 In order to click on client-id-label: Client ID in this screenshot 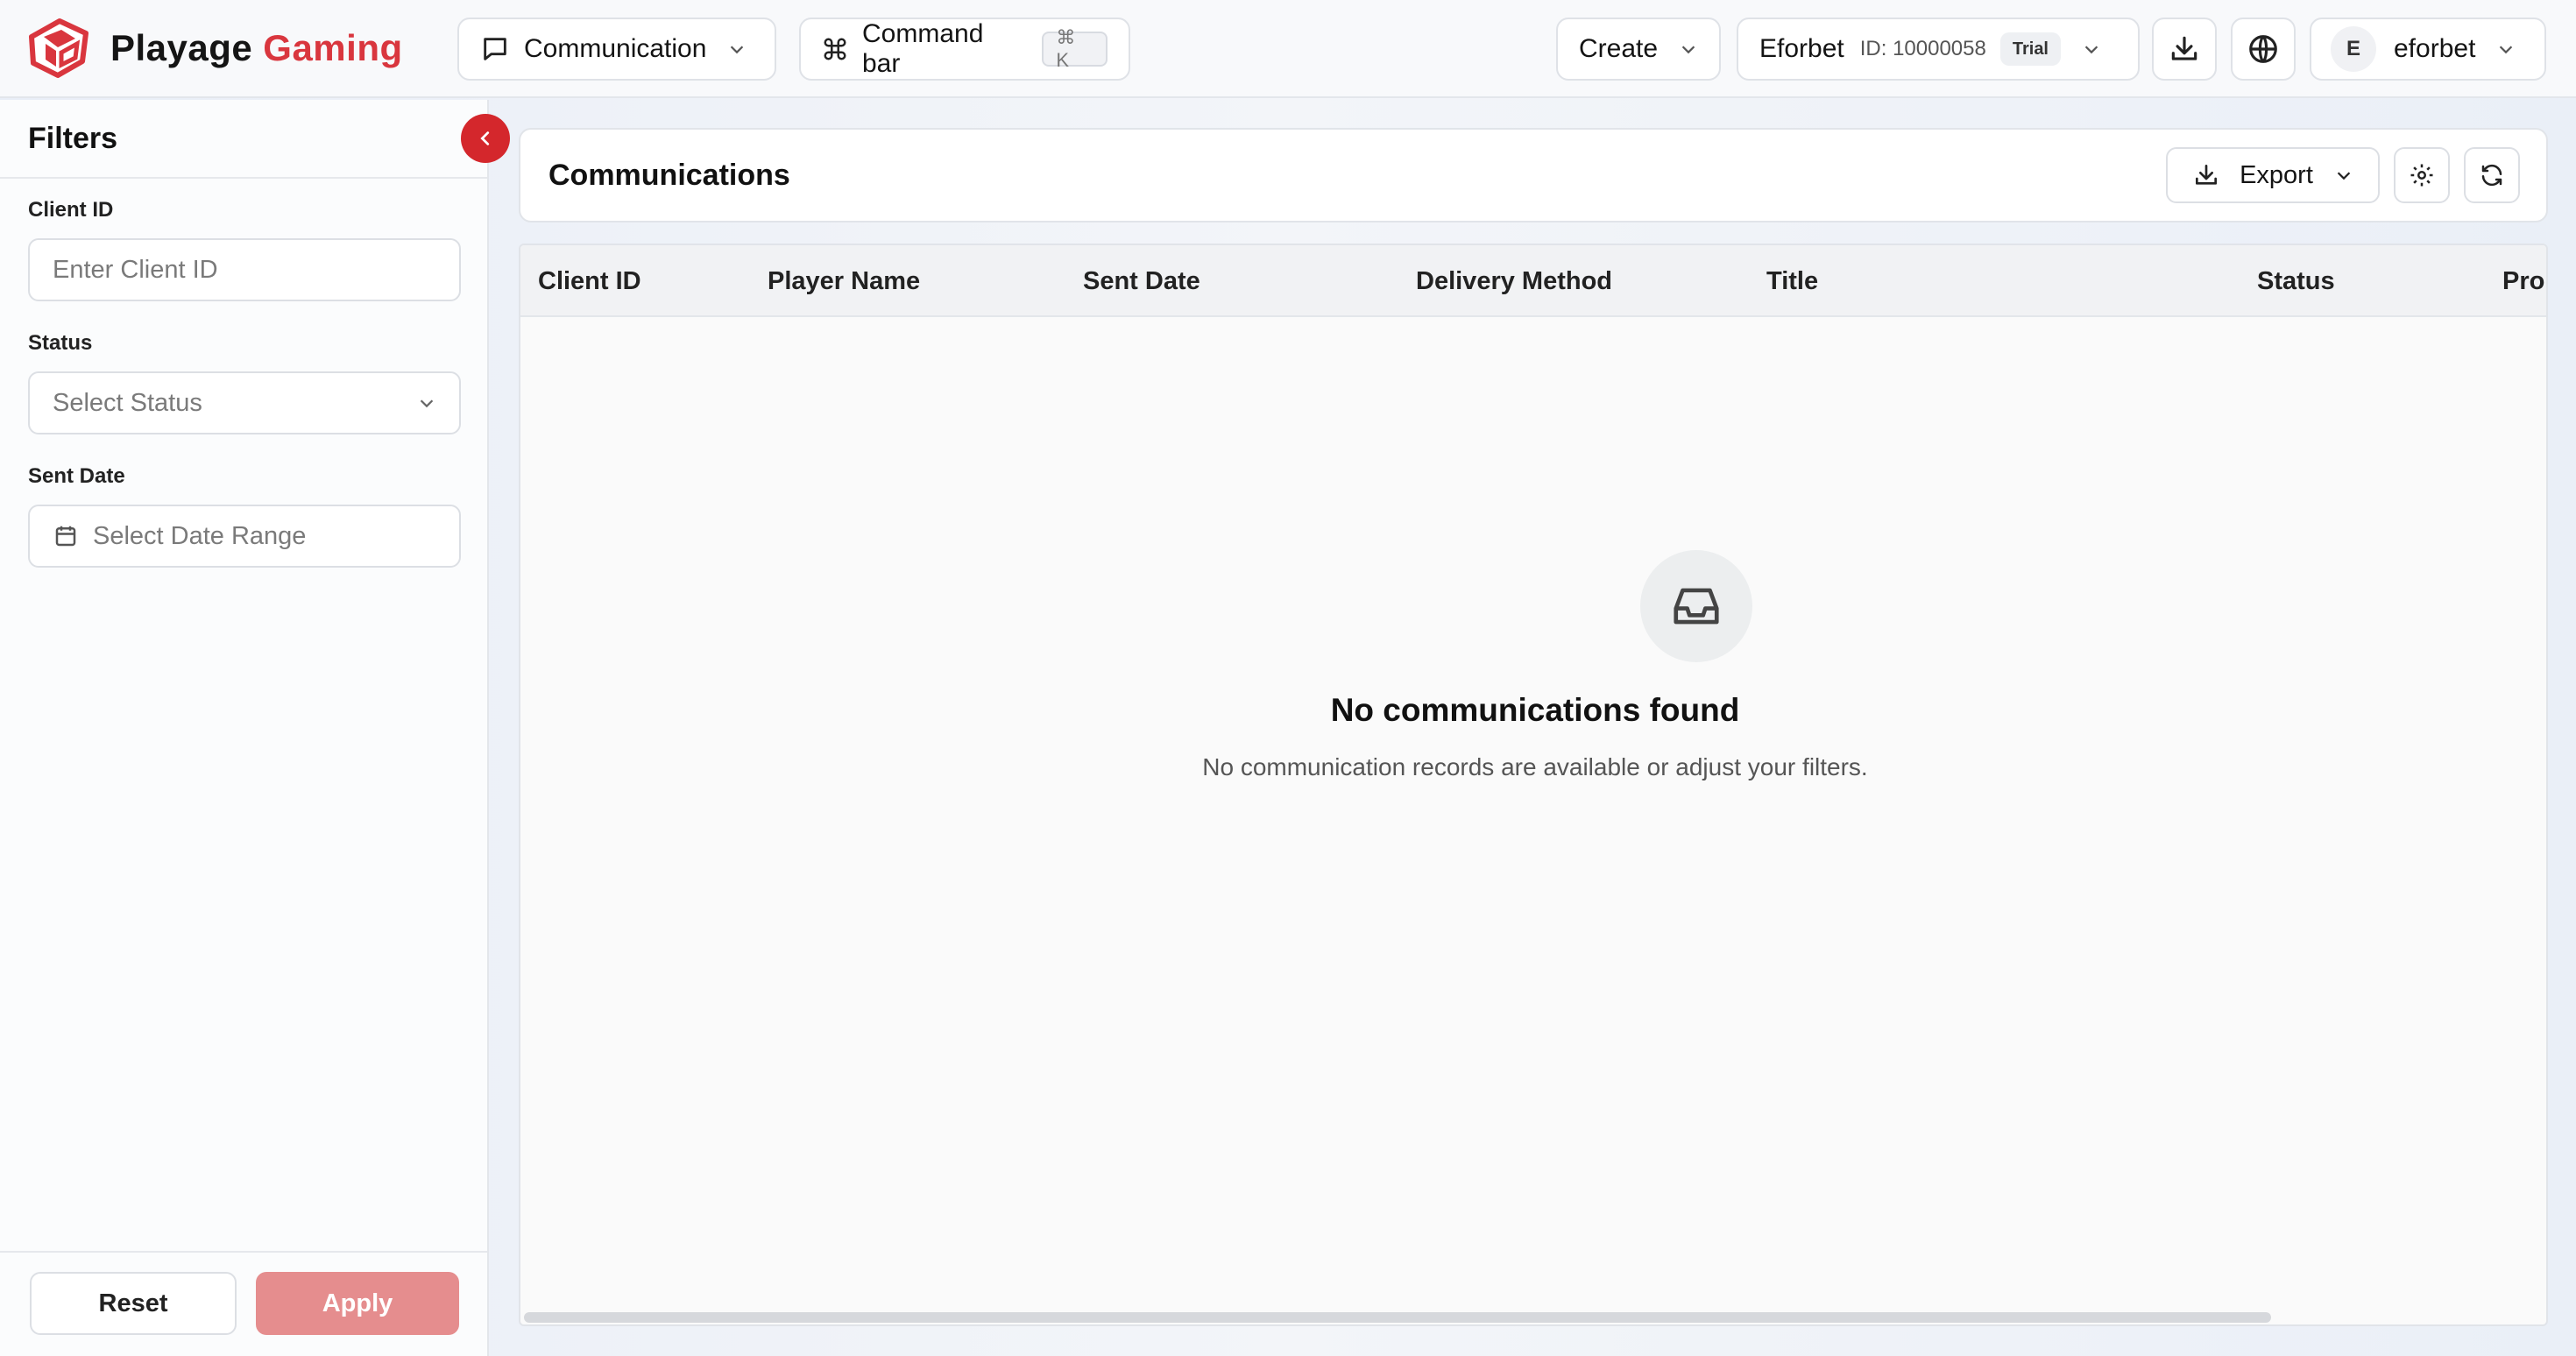, I will do `click(71, 210)`.